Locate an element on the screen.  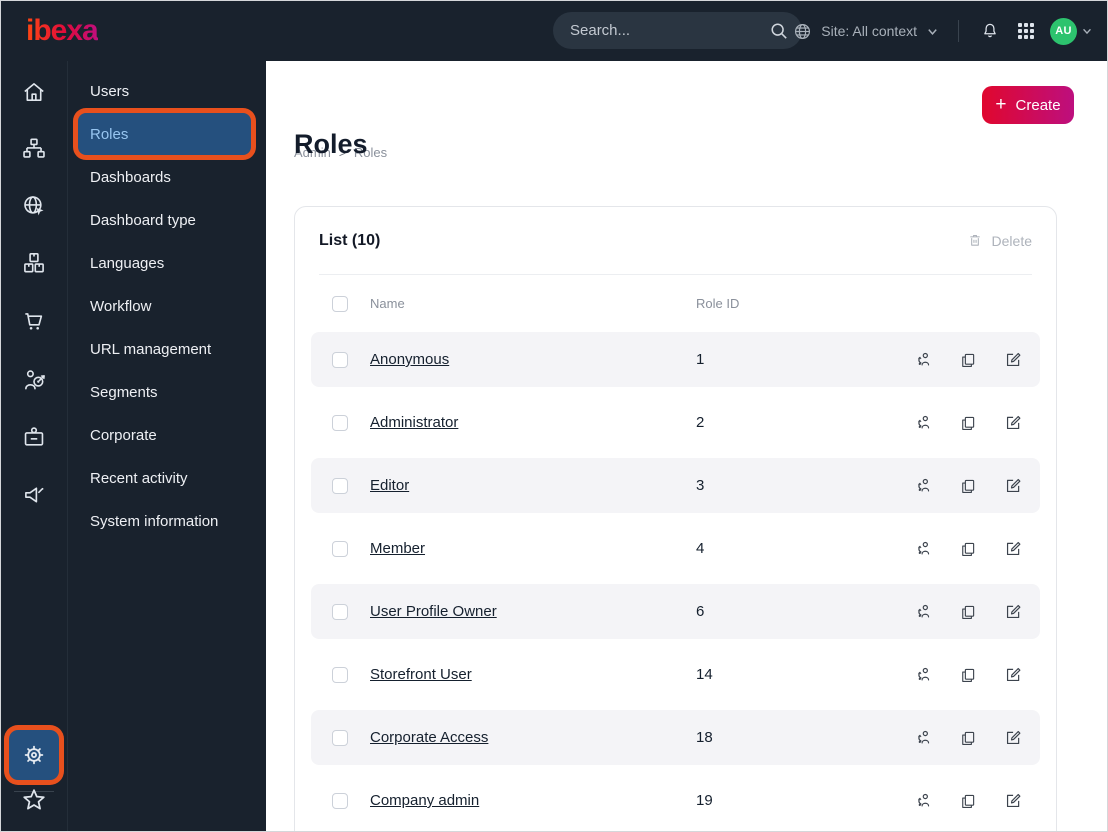
table-row: Editor 3 is located at coordinates (675, 485).